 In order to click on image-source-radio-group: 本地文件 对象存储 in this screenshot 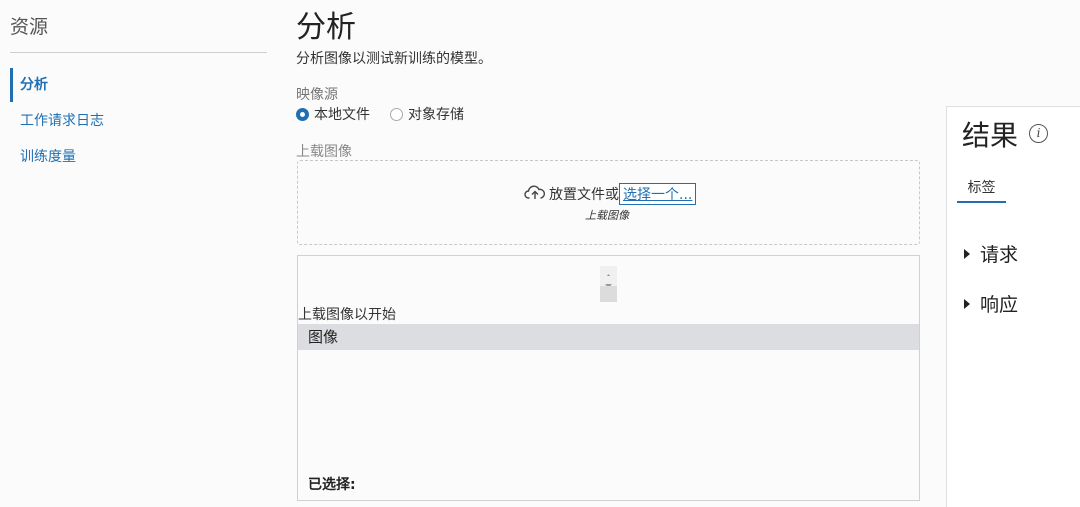, I will do `click(390, 114)`.